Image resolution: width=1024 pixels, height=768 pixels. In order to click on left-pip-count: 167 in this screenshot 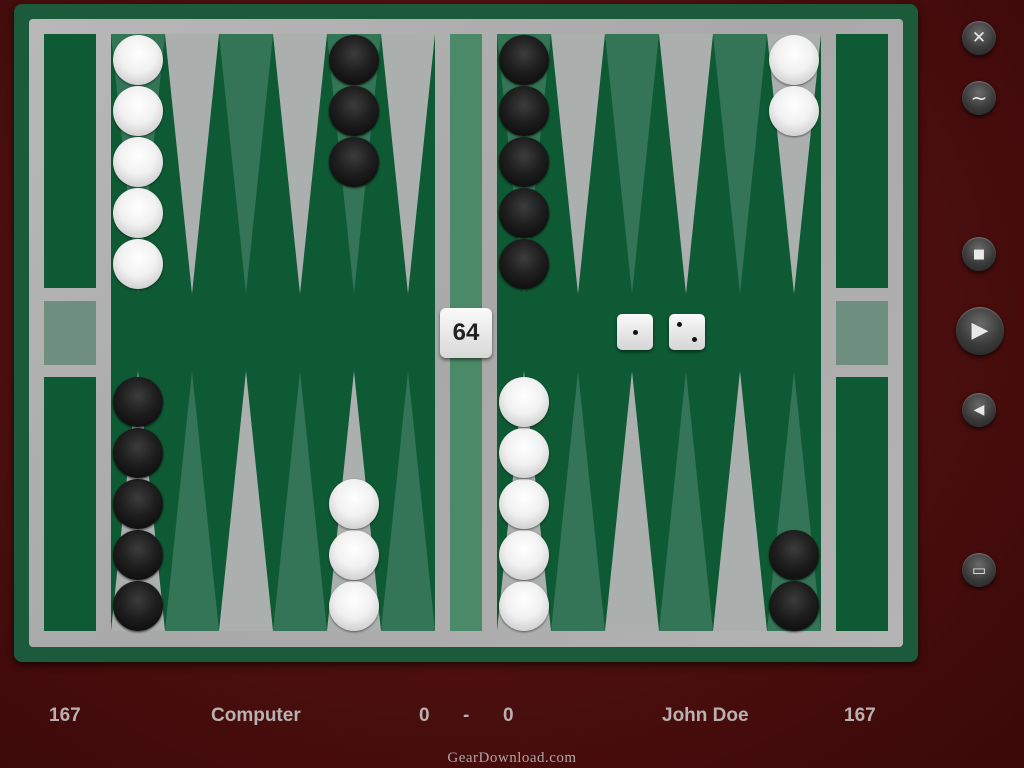, I will do `click(65, 715)`.